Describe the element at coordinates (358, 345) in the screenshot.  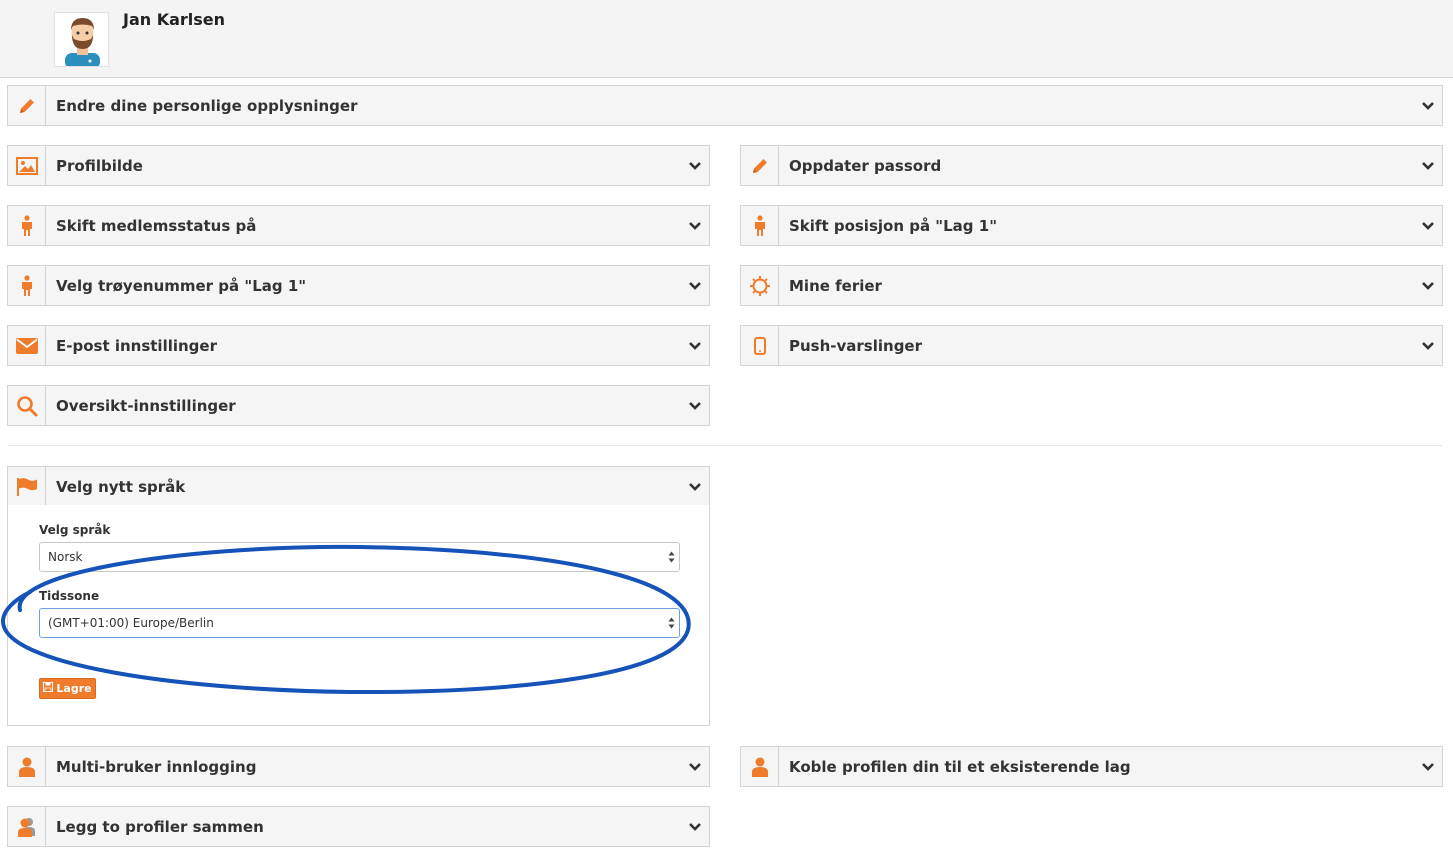
I see `panel-email-settings: E-post innstillinger` at that location.